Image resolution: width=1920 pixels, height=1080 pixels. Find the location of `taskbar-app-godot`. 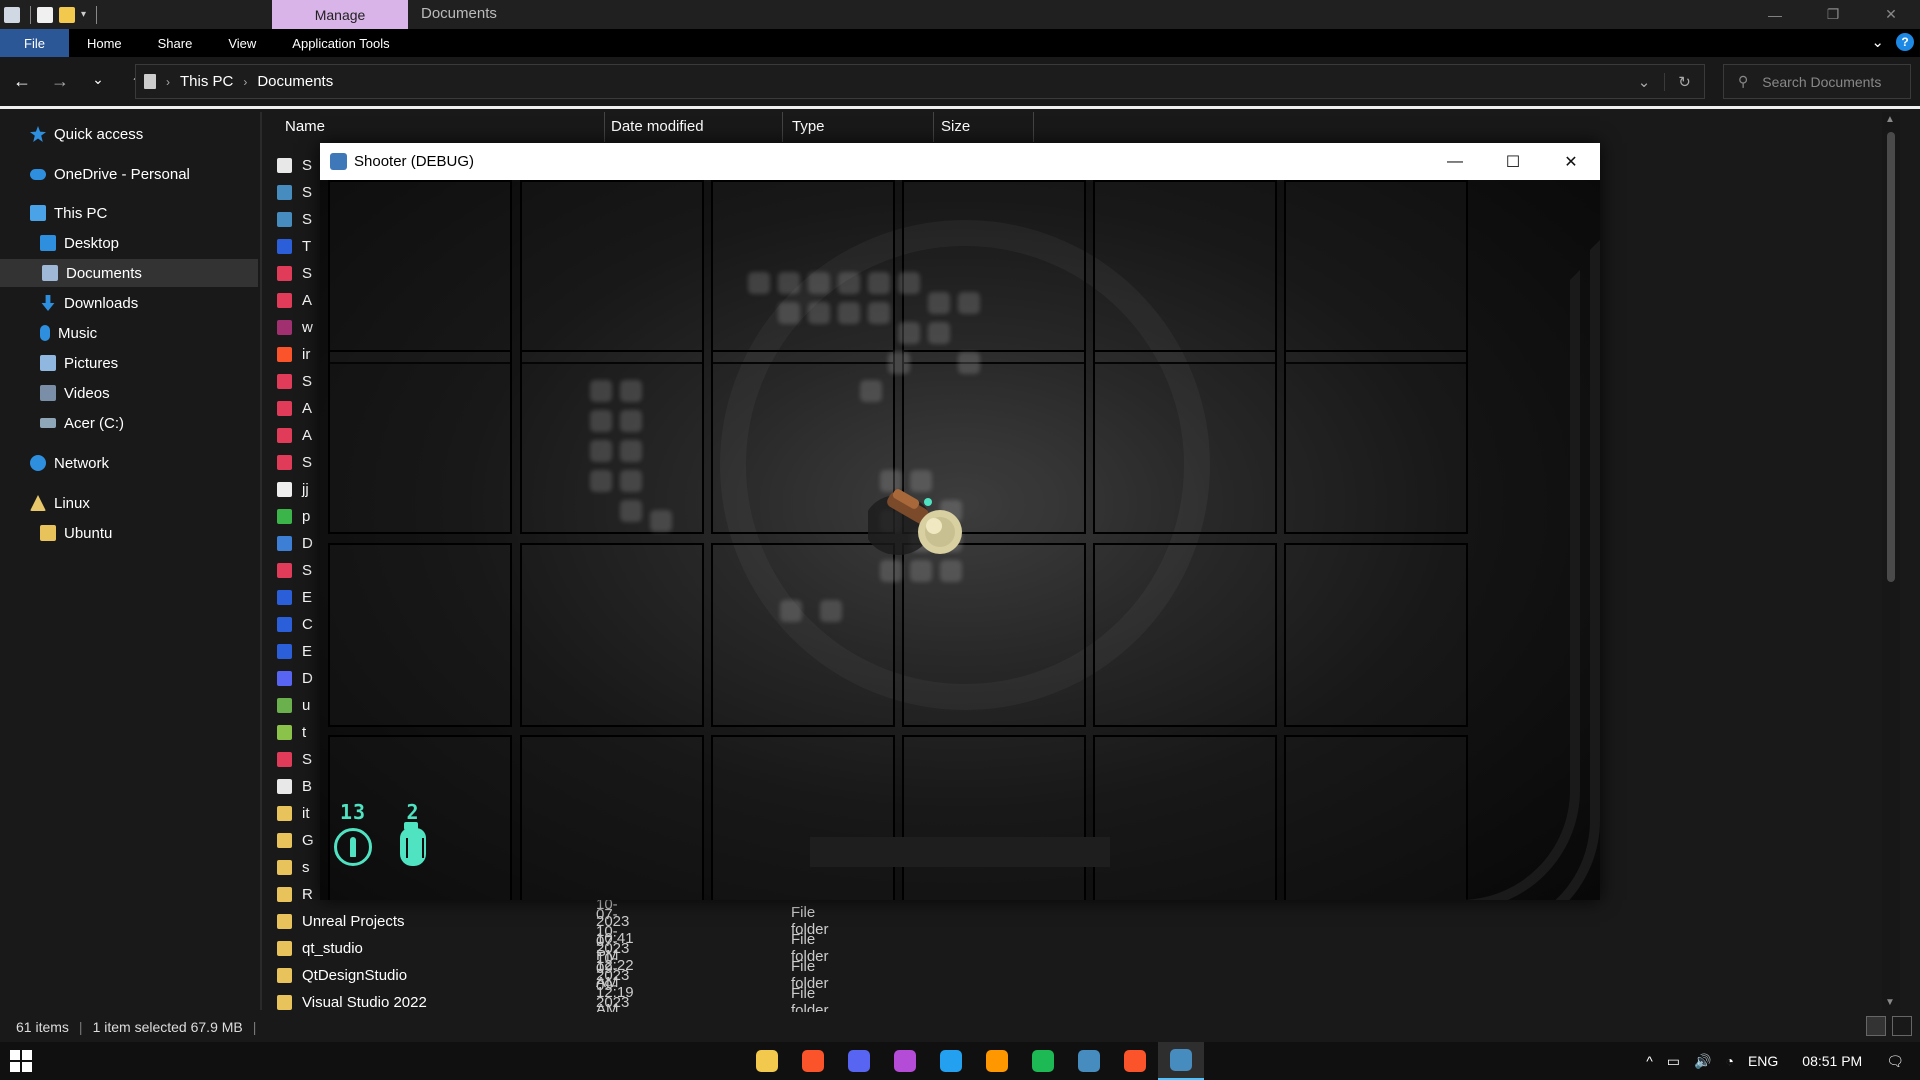

taskbar-app-godot is located at coordinates (1089, 1061).